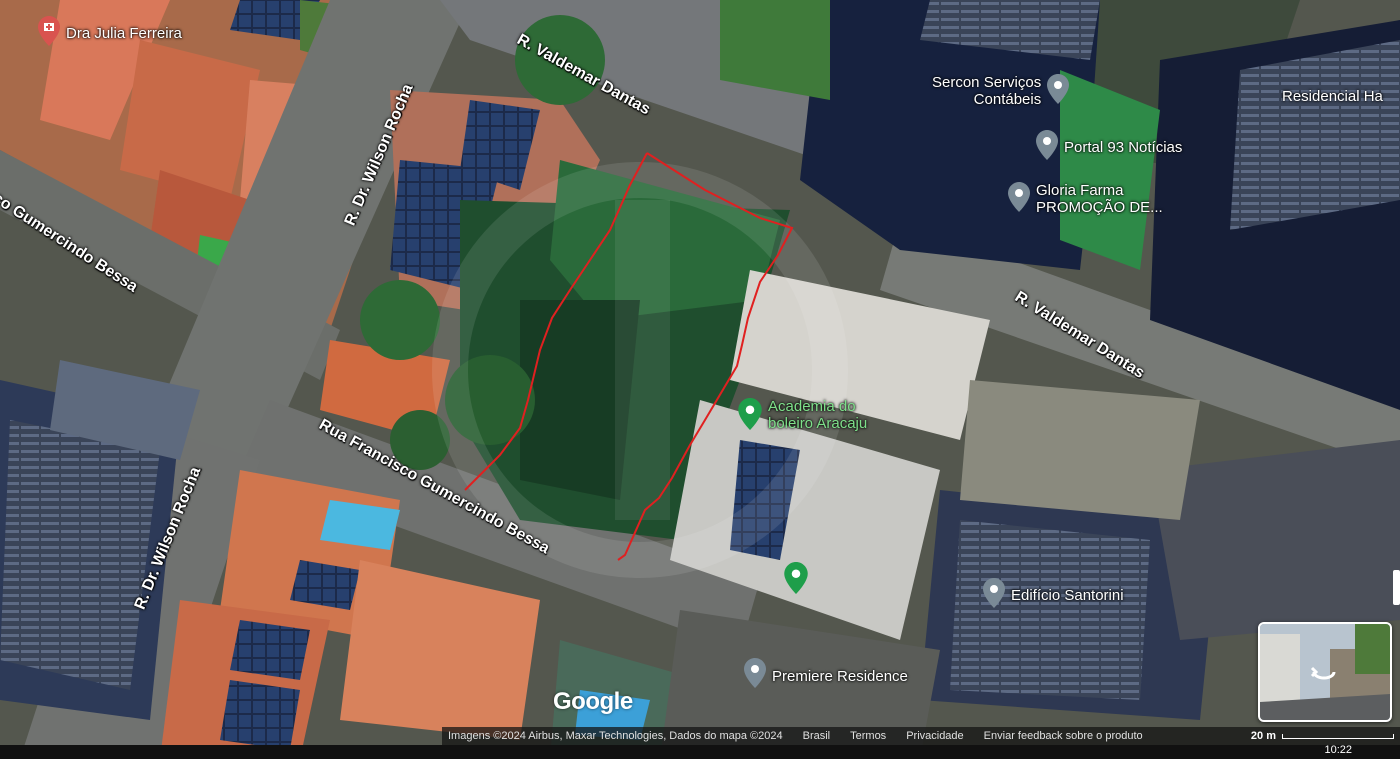 The width and height of the screenshot is (1400, 759). Describe the element at coordinates (1063, 736) in the screenshot. I see `feedback-link: Enviar feedback sobre o produto` at that location.